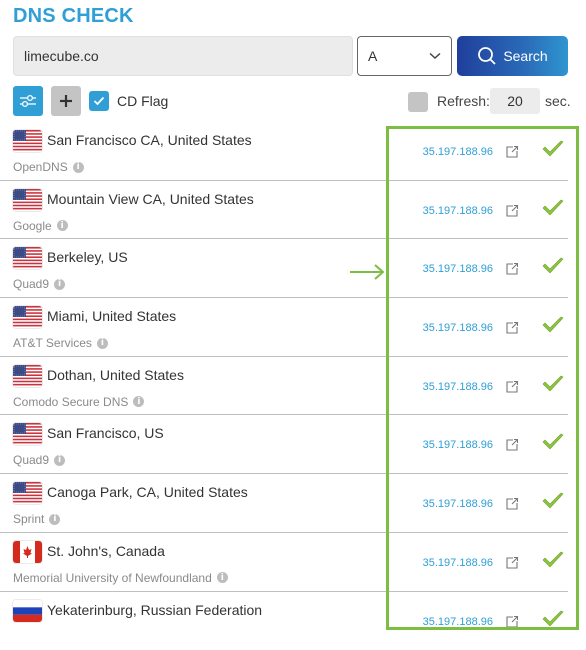  I want to click on plus-icon, so click(66, 101).